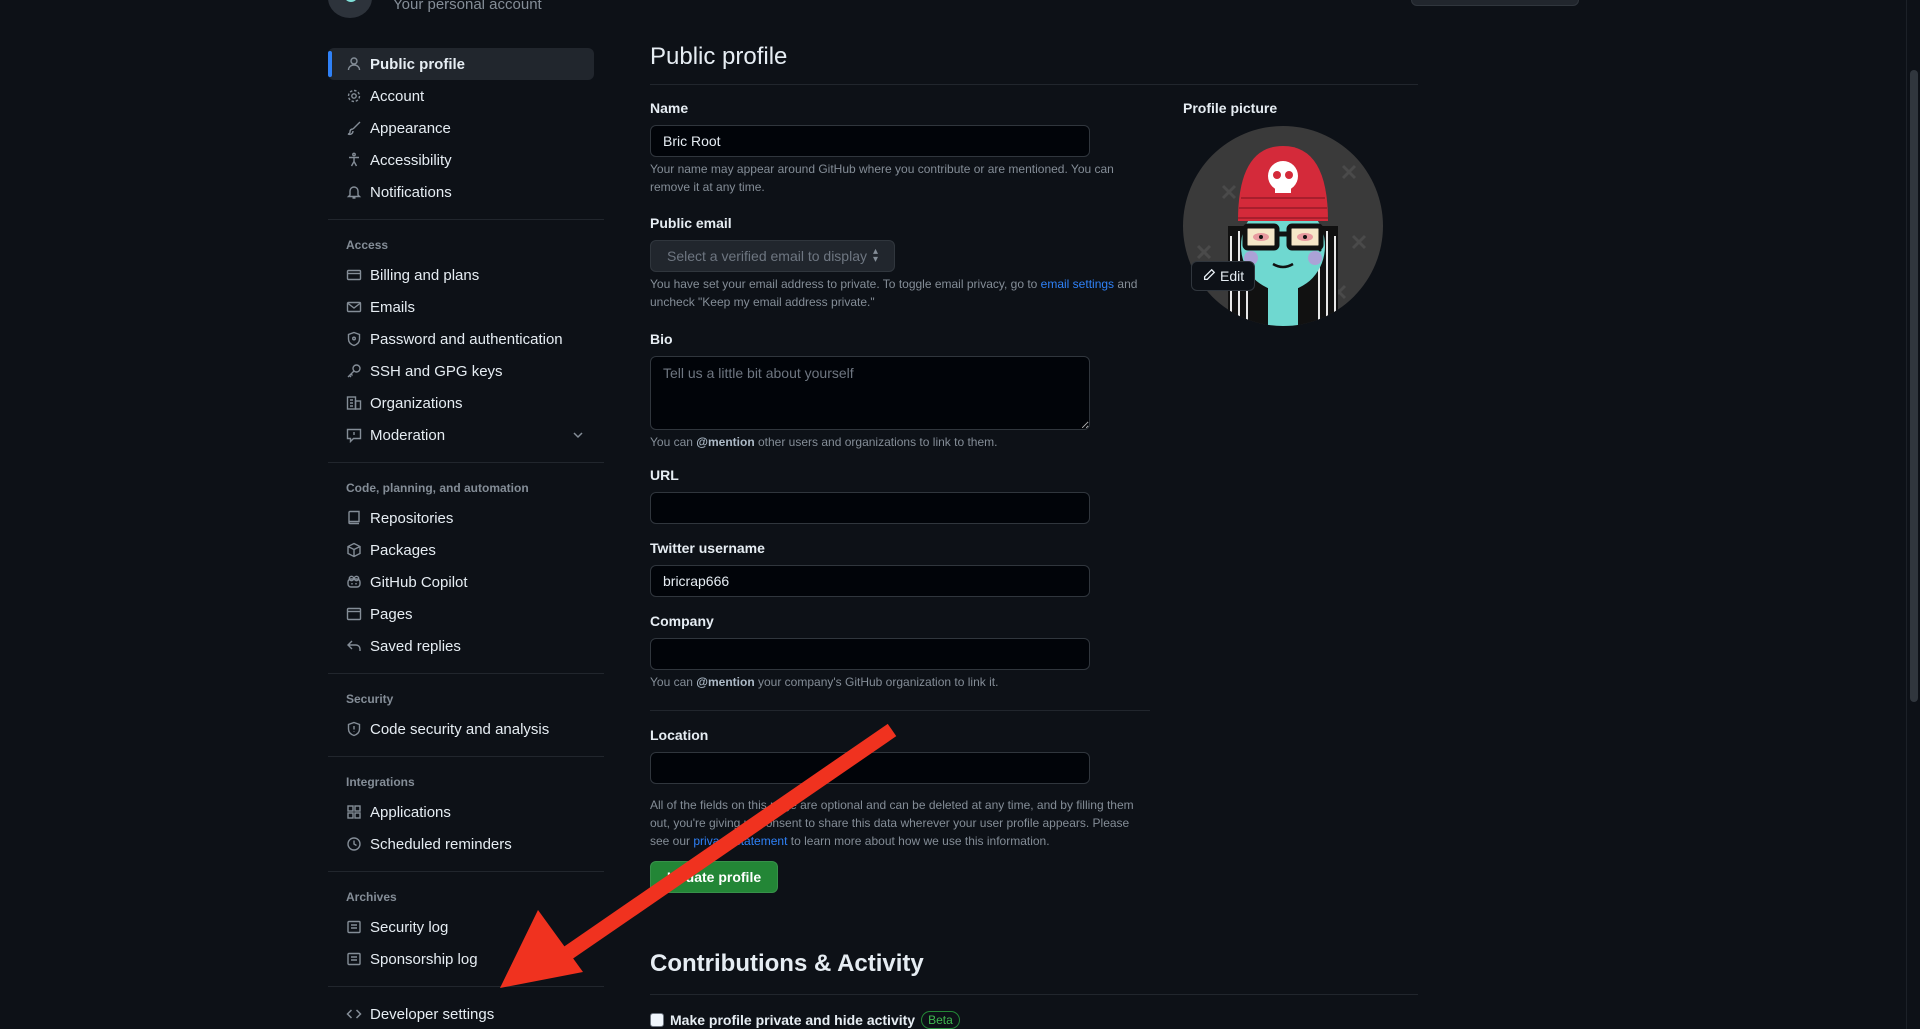  What do you see at coordinates (461, 339) in the screenshot?
I see `sidebar-item-password: Password and authentication` at bounding box center [461, 339].